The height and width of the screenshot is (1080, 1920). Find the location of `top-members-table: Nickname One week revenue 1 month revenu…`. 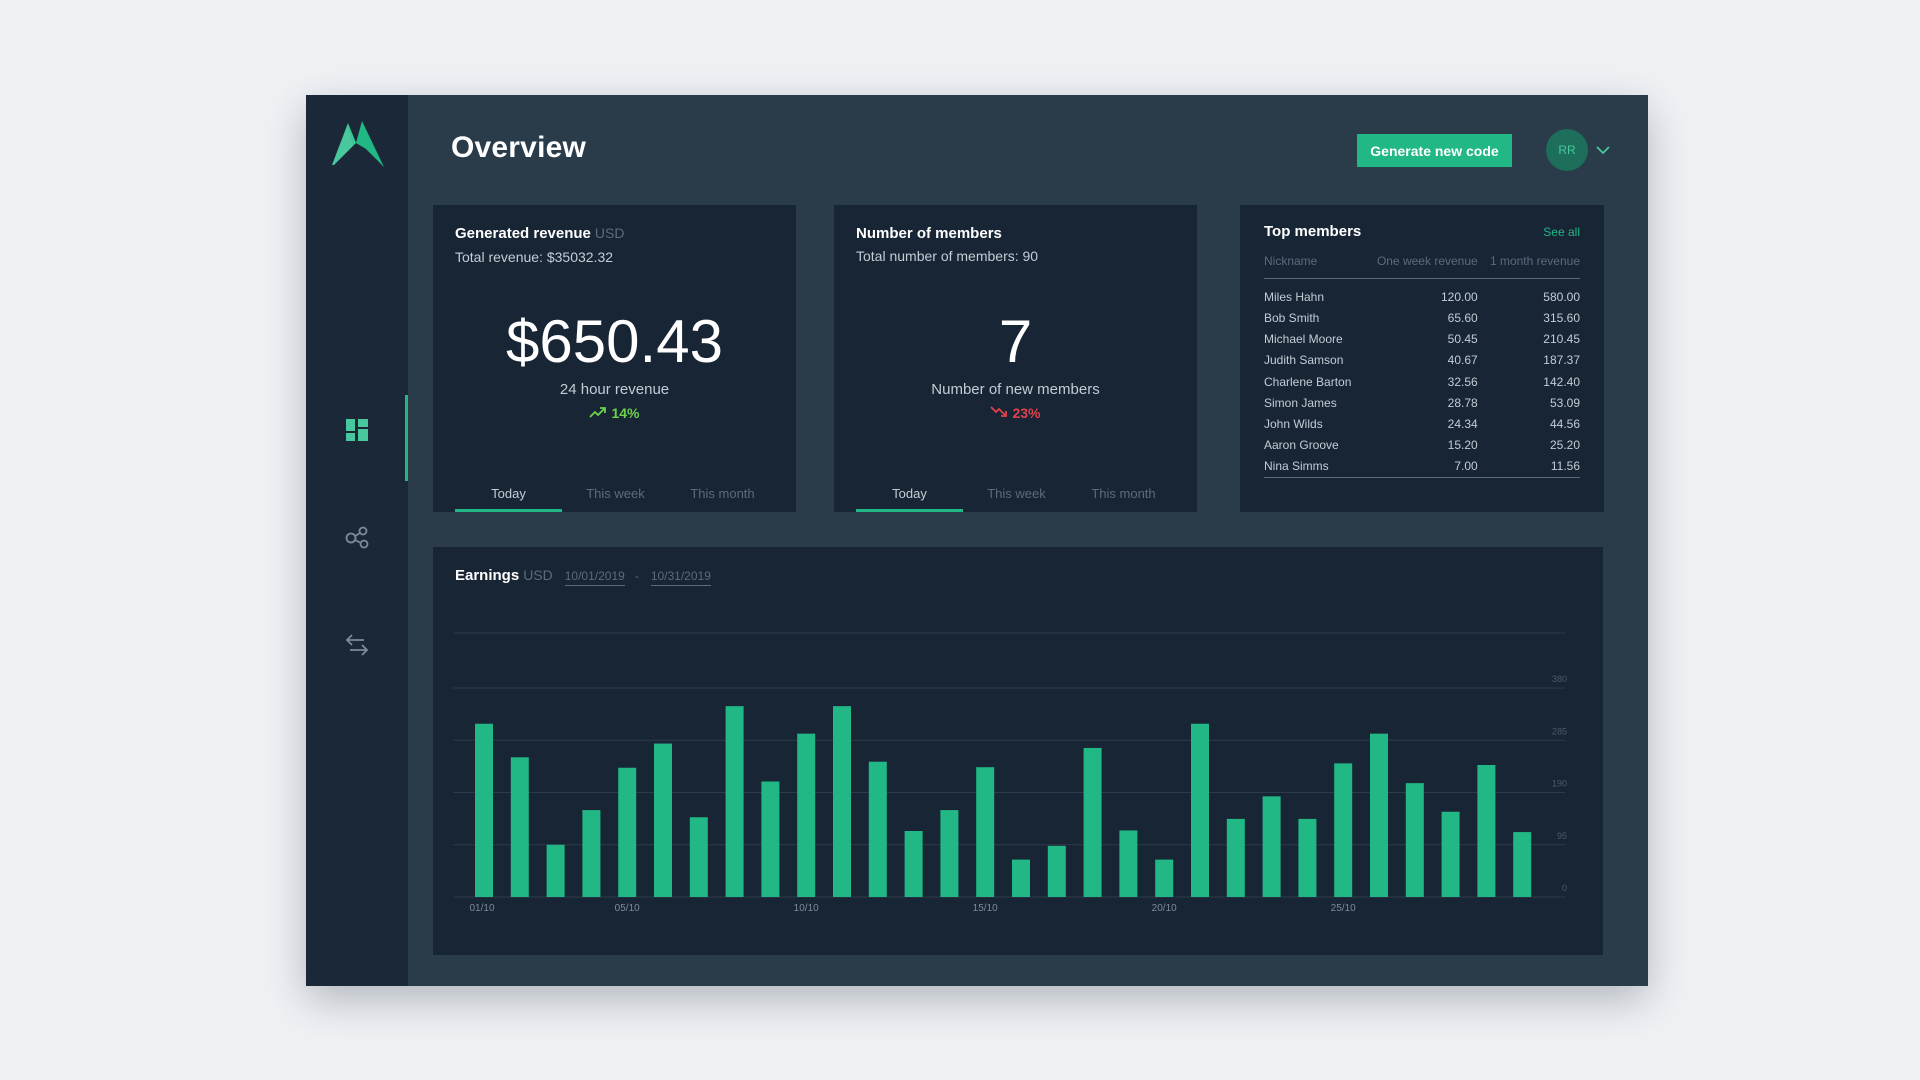

top-members-table: Nickname One week revenue 1 month revenu… is located at coordinates (1422, 366).